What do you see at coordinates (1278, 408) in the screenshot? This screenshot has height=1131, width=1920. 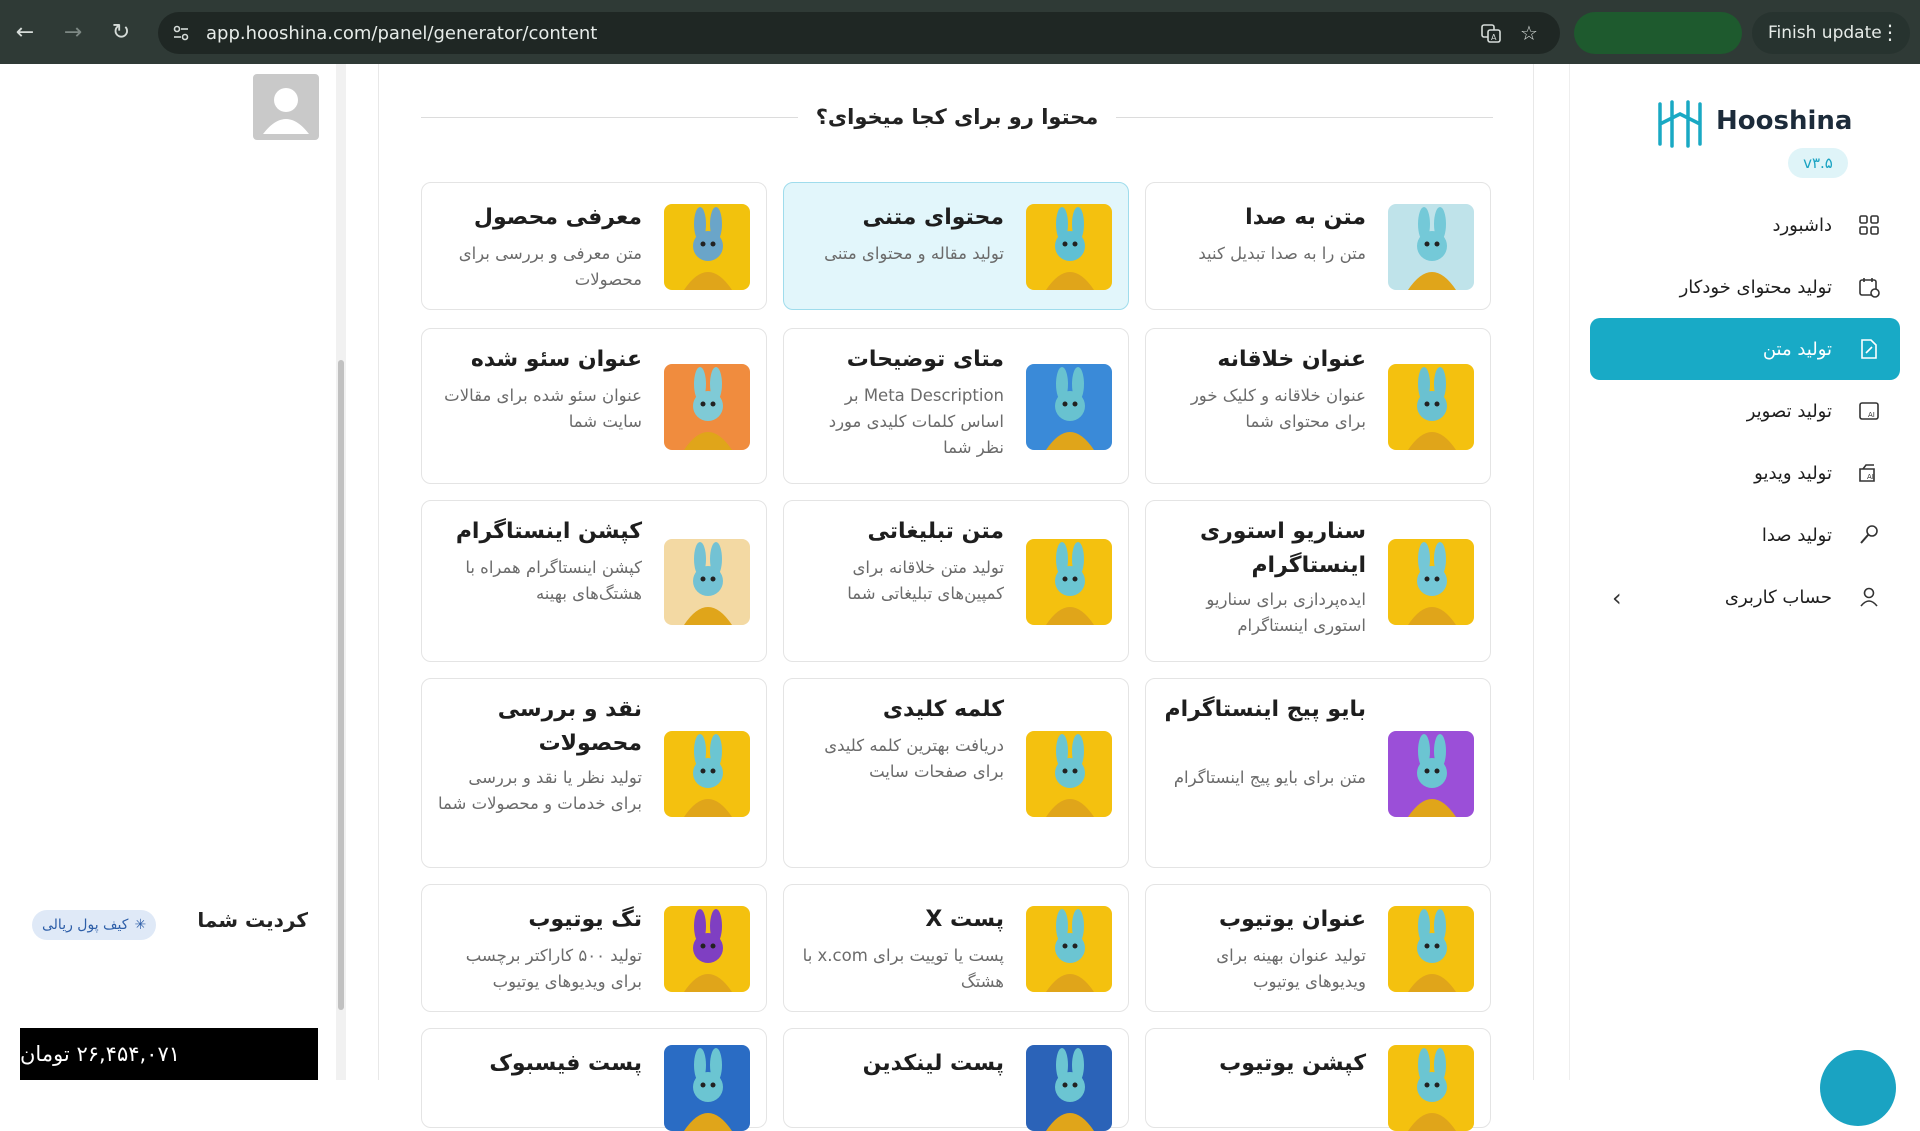 I see `card-description: عنوان خلاقانه و کلیک خور برای محتوای شما` at bounding box center [1278, 408].